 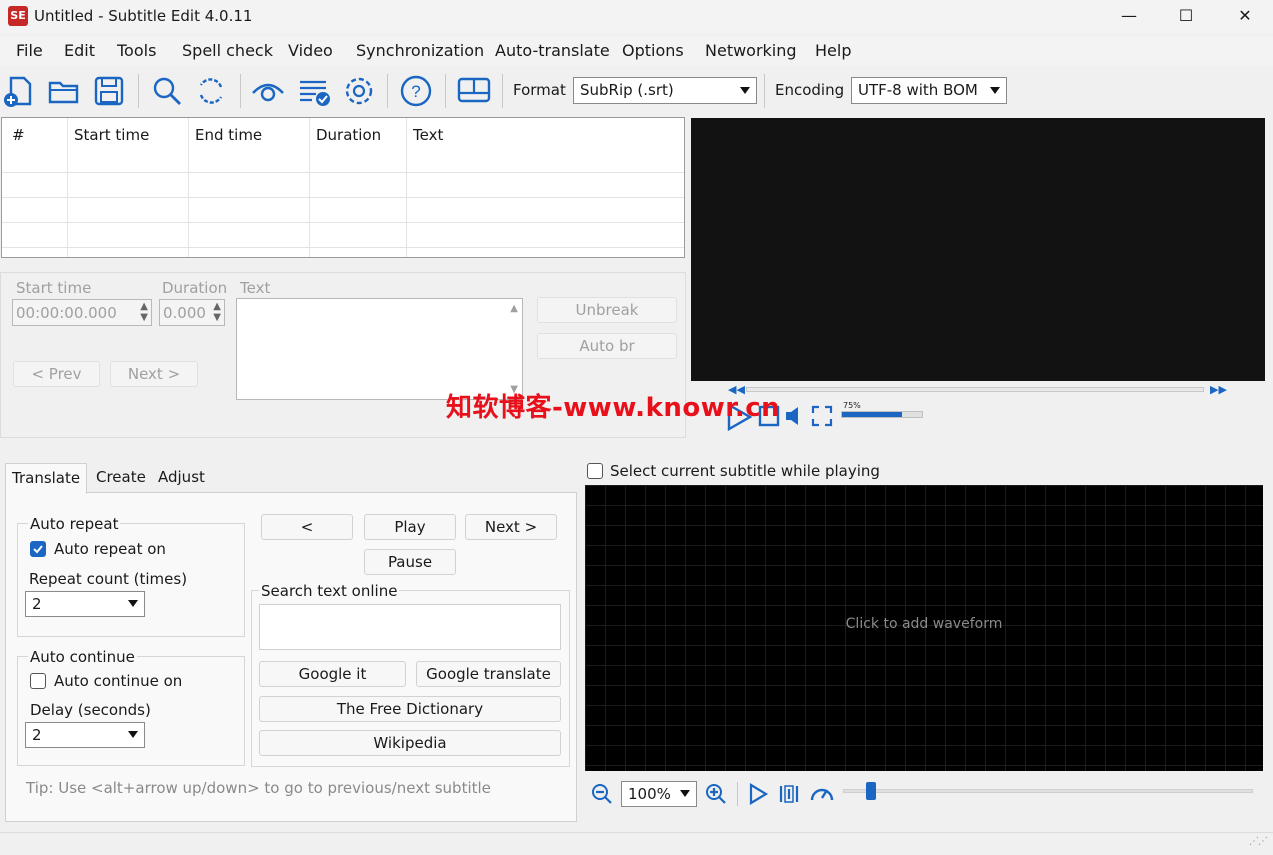 I want to click on checkmark-icon, so click(x=38, y=549).